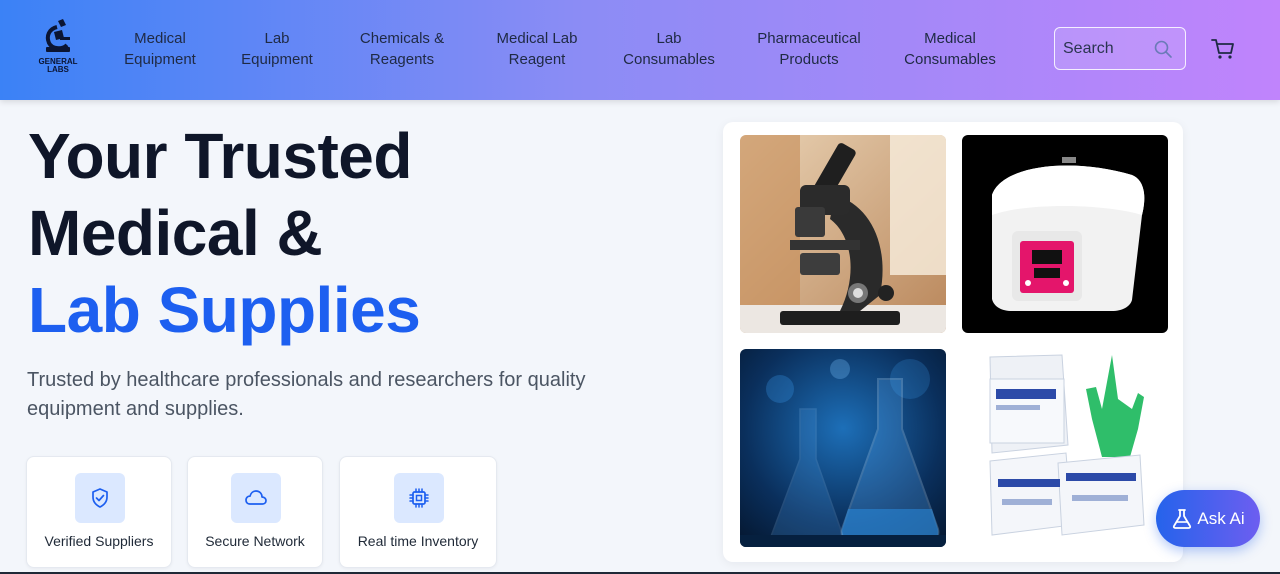 This screenshot has width=1280, height=574. Describe the element at coordinates (277, 50) in the screenshot. I see `nav-lab-equipment: Lab Equipment` at that location.